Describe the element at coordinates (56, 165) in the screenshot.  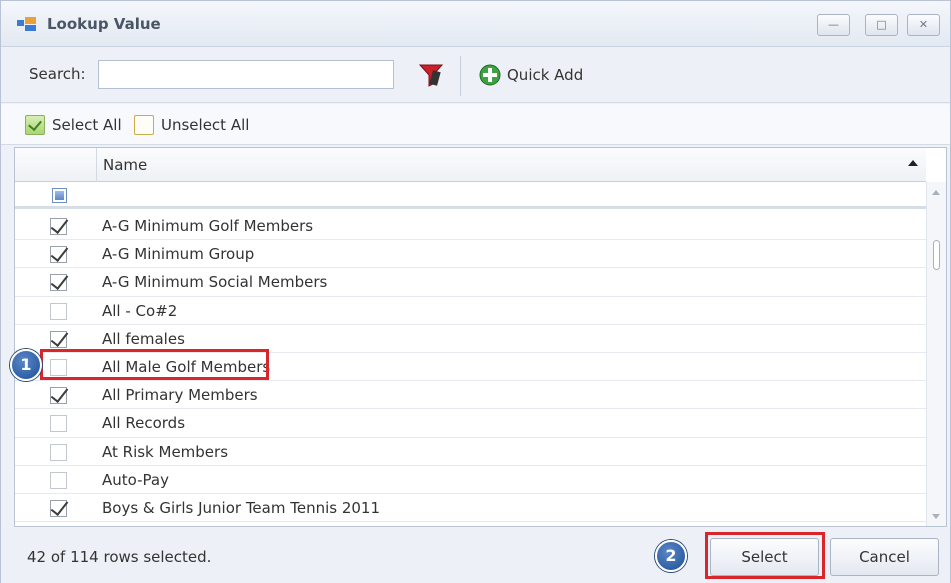
I see `selection-column-header` at that location.